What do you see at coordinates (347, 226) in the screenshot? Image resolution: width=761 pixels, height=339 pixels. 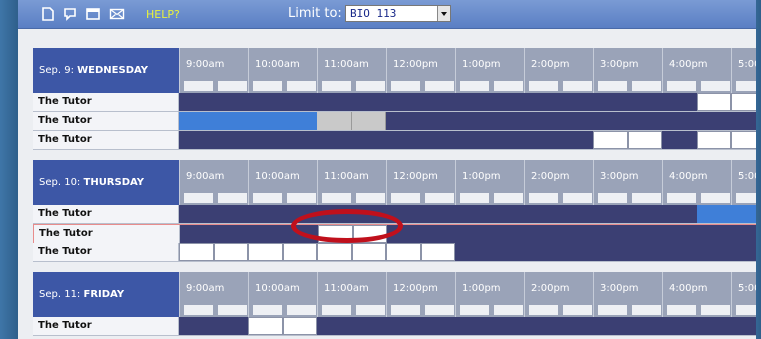 I see `annotation-circle` at bounding box center [347, 226].